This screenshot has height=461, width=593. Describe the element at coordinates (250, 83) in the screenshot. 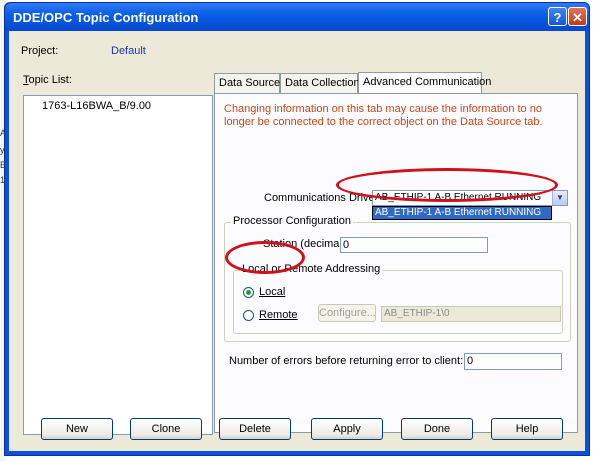

I see `tab-label: Data Source` at that location.